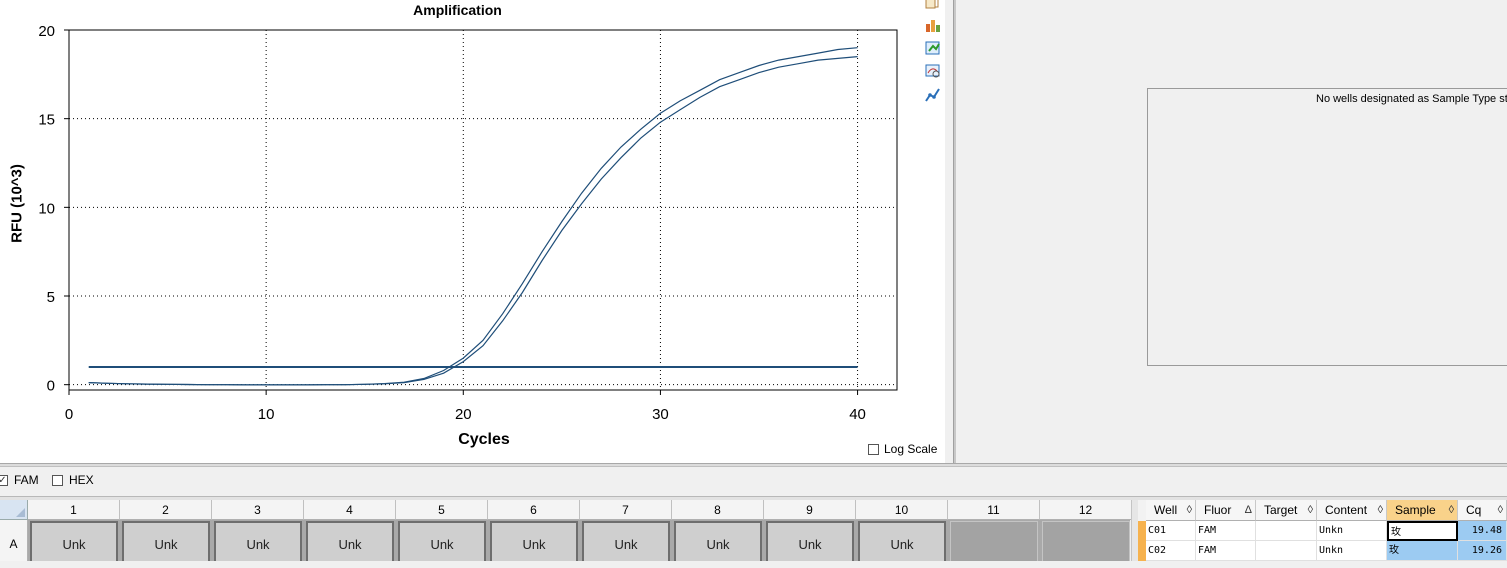 This screenshot has height=568, width=1507. I want to click on no-standards-message: No wells designated as Sample Type sta, so click(1411, 99).